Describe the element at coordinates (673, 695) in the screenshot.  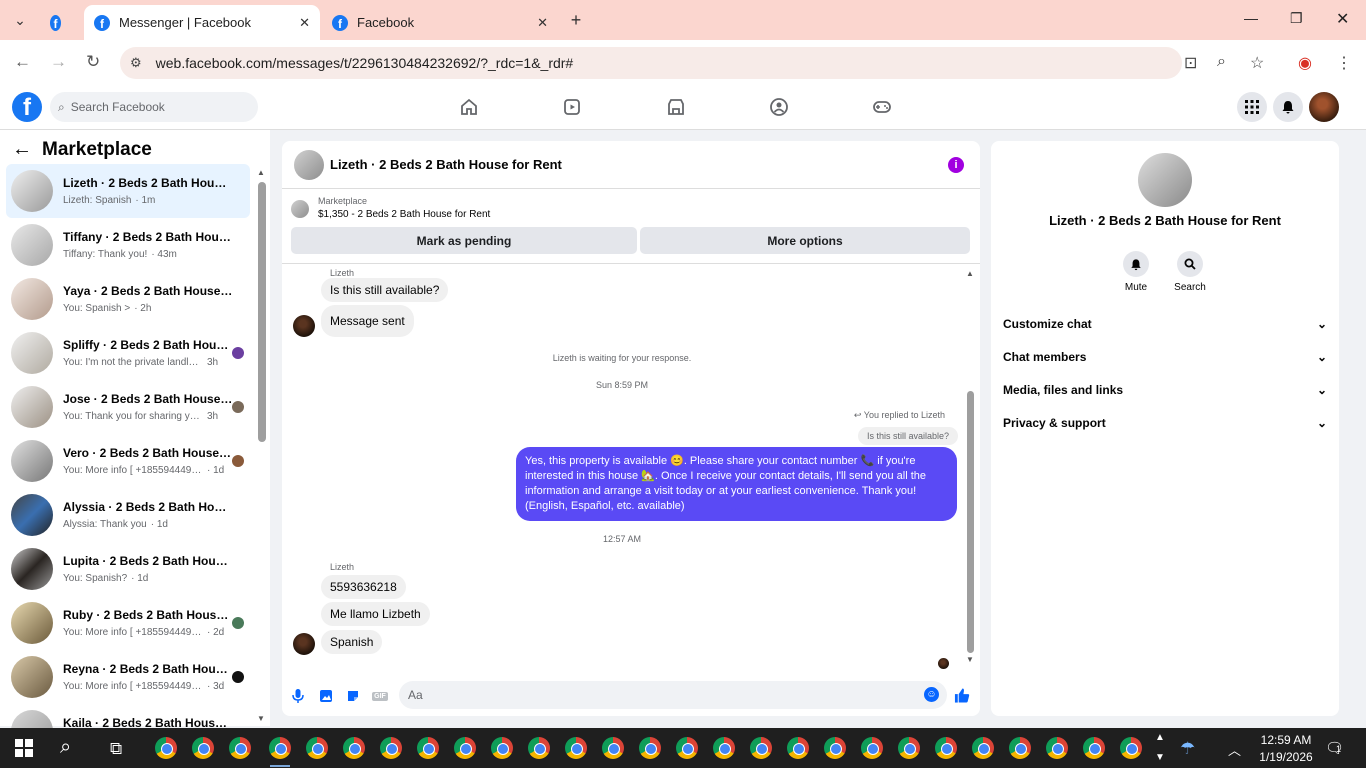
I see `message-input: Aa ☺` at that location.